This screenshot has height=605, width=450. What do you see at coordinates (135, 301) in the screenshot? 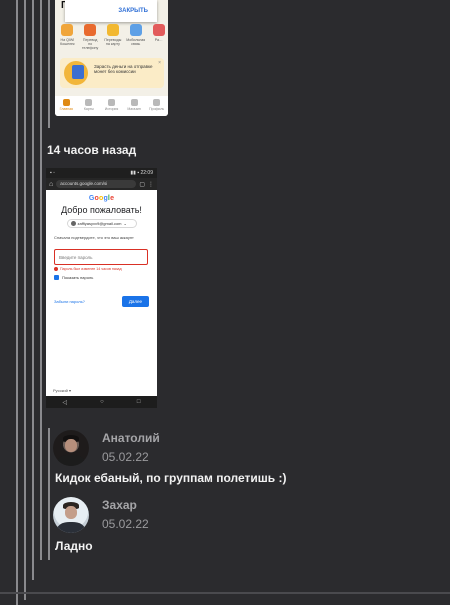
I see `next-button: Далее` at bounding box center [135, 301].